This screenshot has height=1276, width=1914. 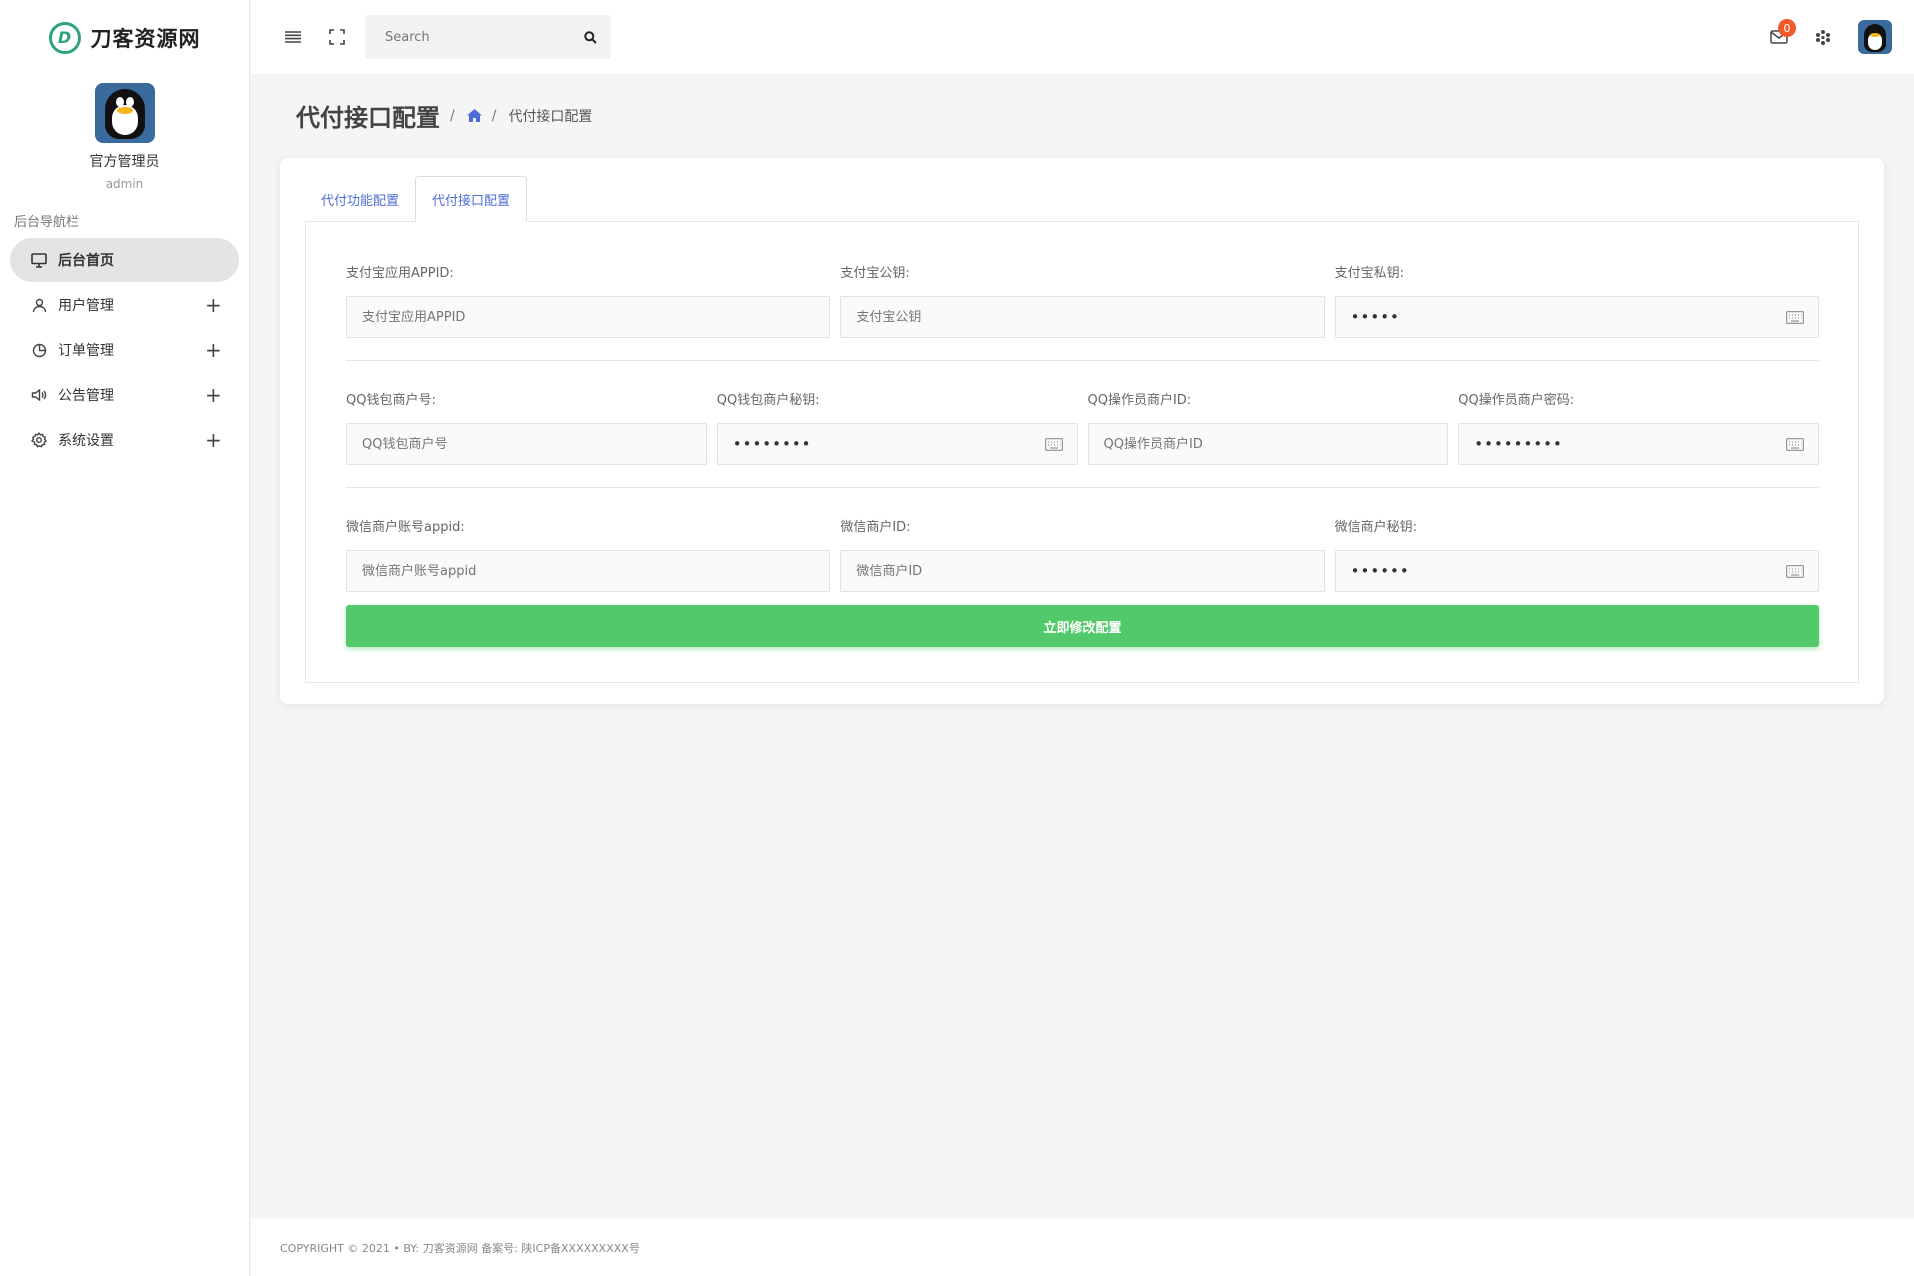 What do you see at coordinates (1875, 37) in the screenshot?
I see `user-avatar` at bounding box center [1875, 37].